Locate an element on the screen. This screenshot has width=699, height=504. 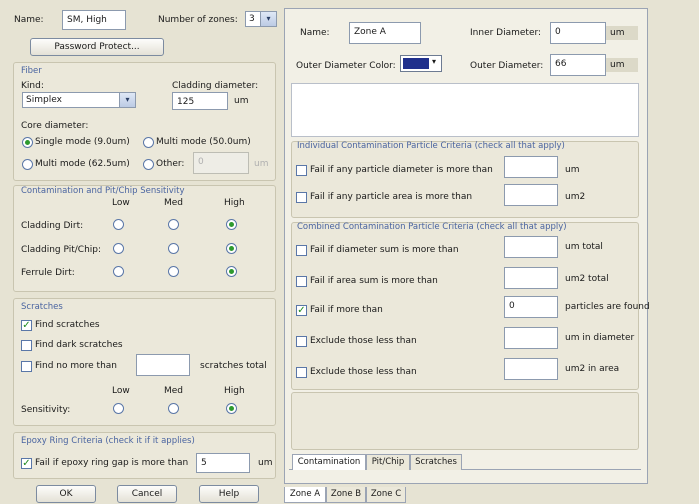
outer-color-picker: ▾ is located at coordinates (421, 63).